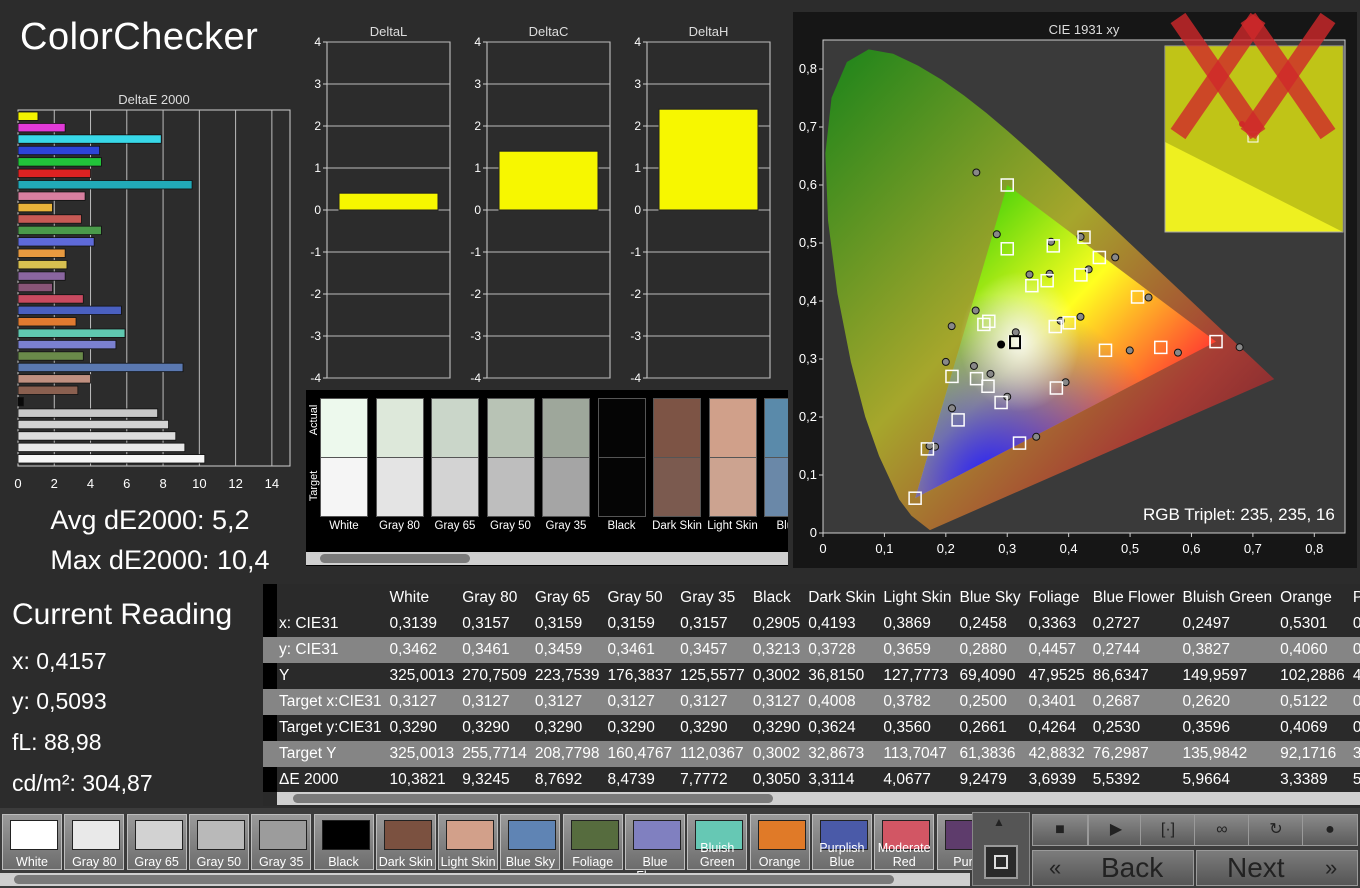 The height and width of the screenshot is (888, 1360). I want to click on current-cd: cd/m²: 304,87, so click(82, 783).